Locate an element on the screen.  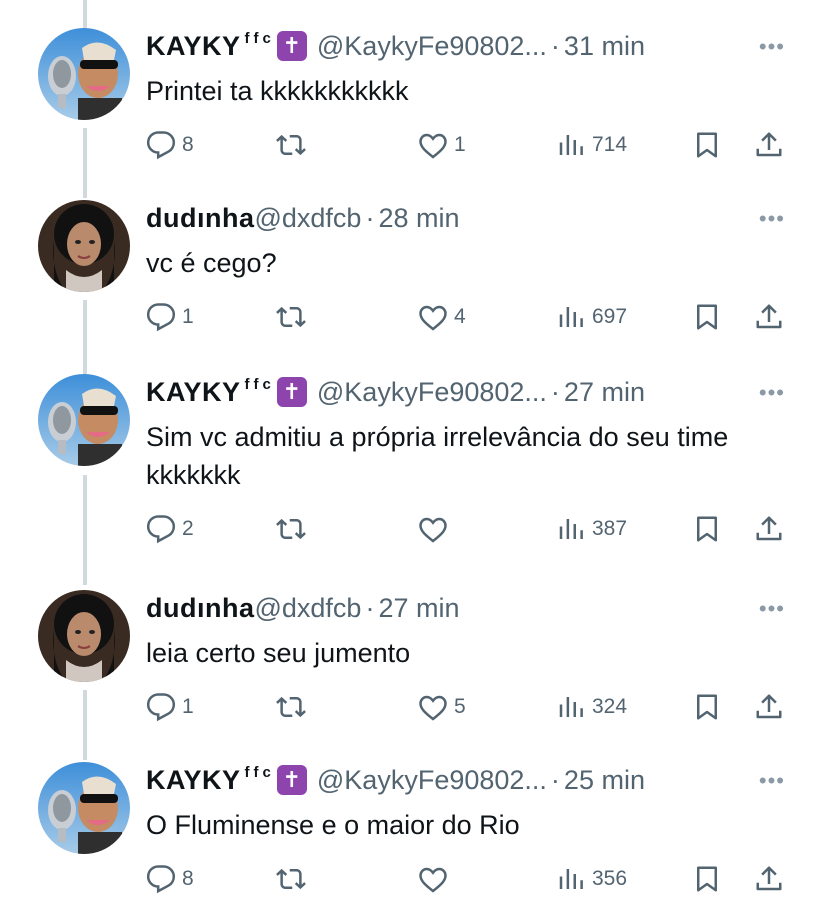
like-button: 4 is located at coordinates (442, 317).